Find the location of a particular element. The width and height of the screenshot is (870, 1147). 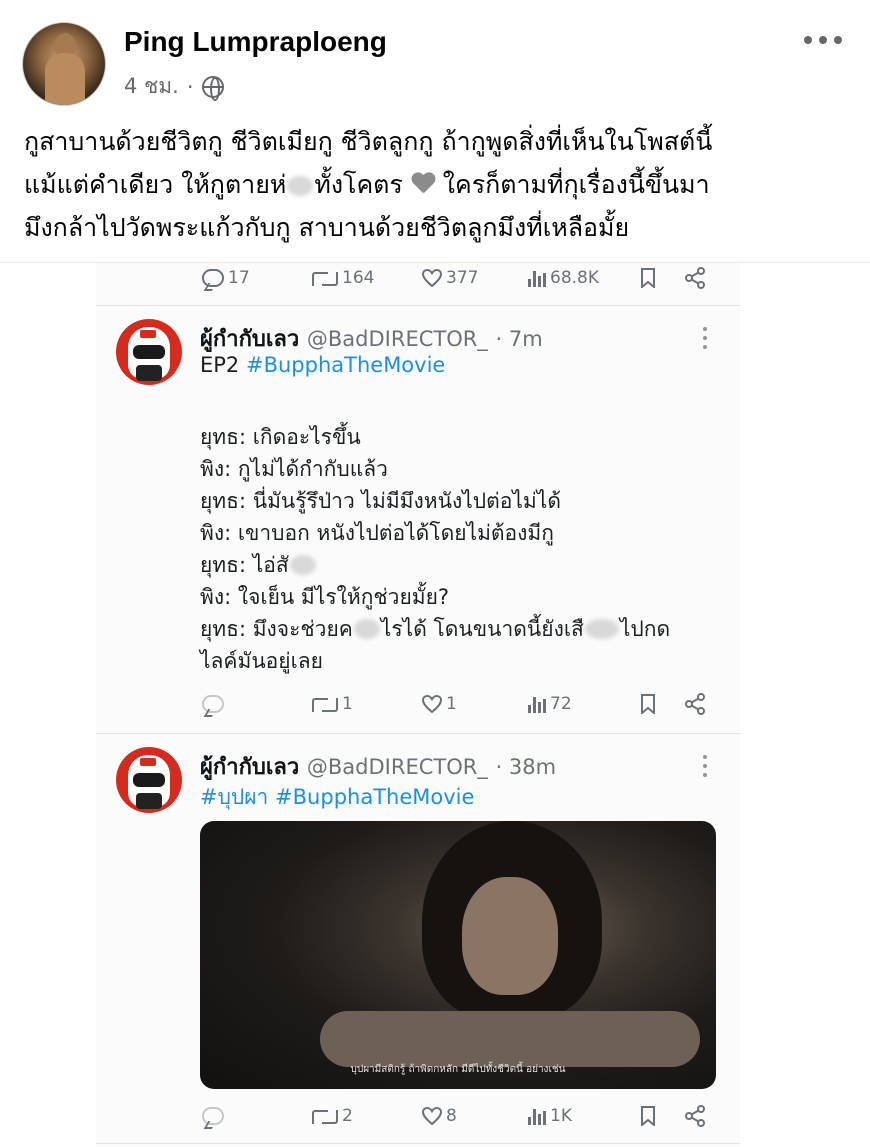

retweet-action: 1 is located at coordinates (332, 704).